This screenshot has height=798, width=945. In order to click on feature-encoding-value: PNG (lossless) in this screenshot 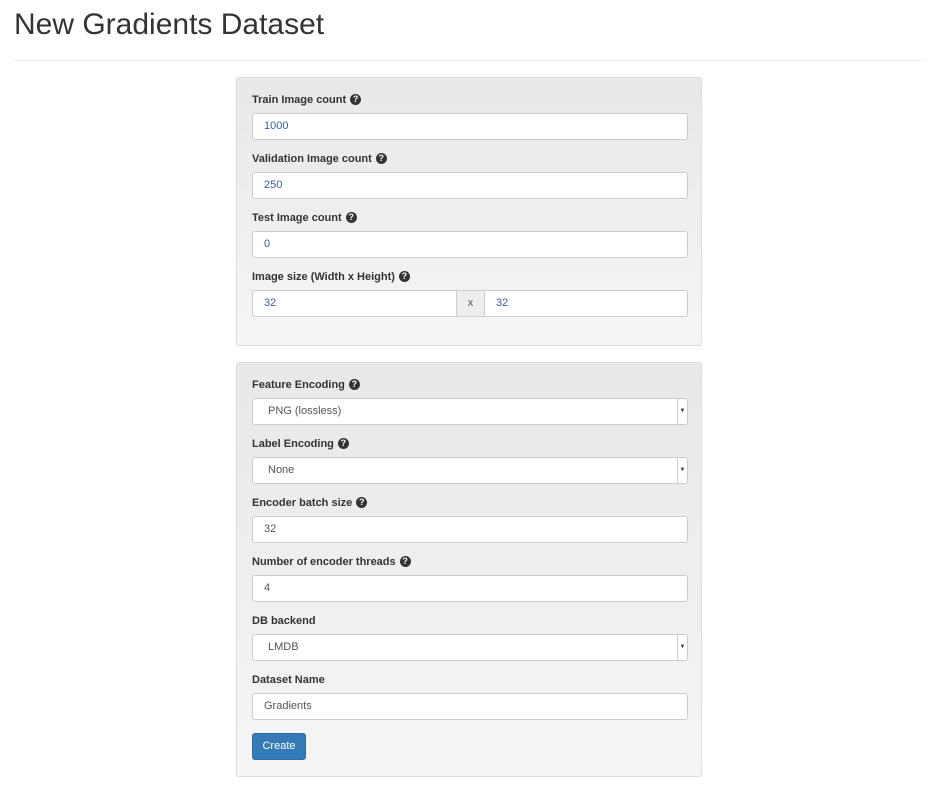, I will do `click(305, 411)`.